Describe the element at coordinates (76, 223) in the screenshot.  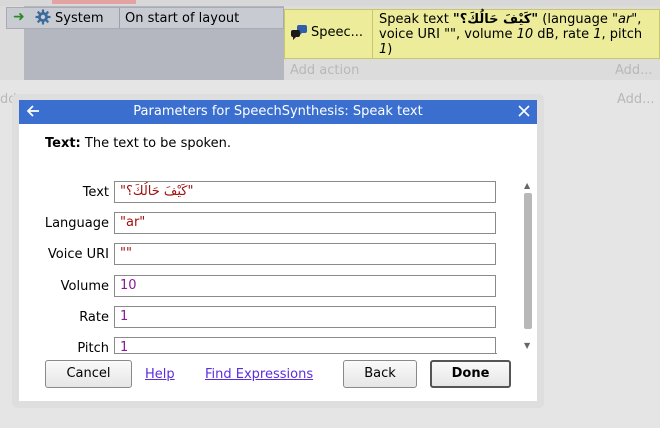
I see `param-label-language: Language` at that location.